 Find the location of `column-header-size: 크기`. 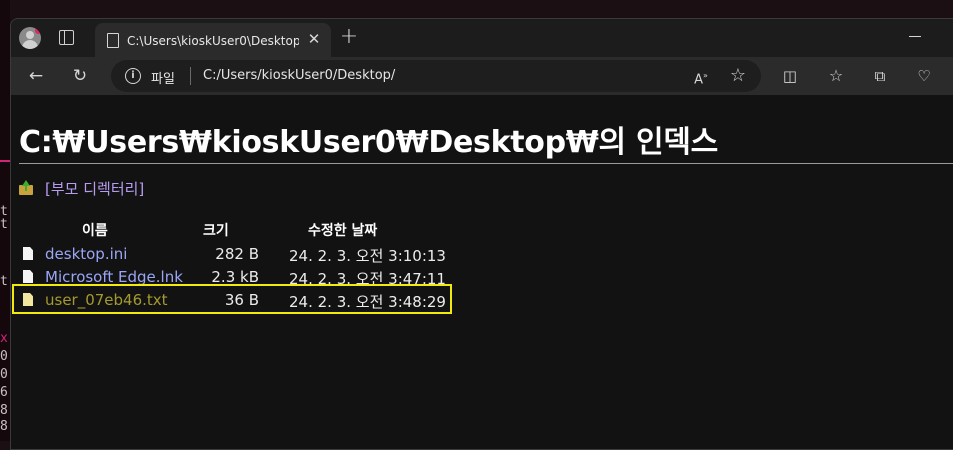

column-header-size: 크기 is located at coordinates (216, 230).